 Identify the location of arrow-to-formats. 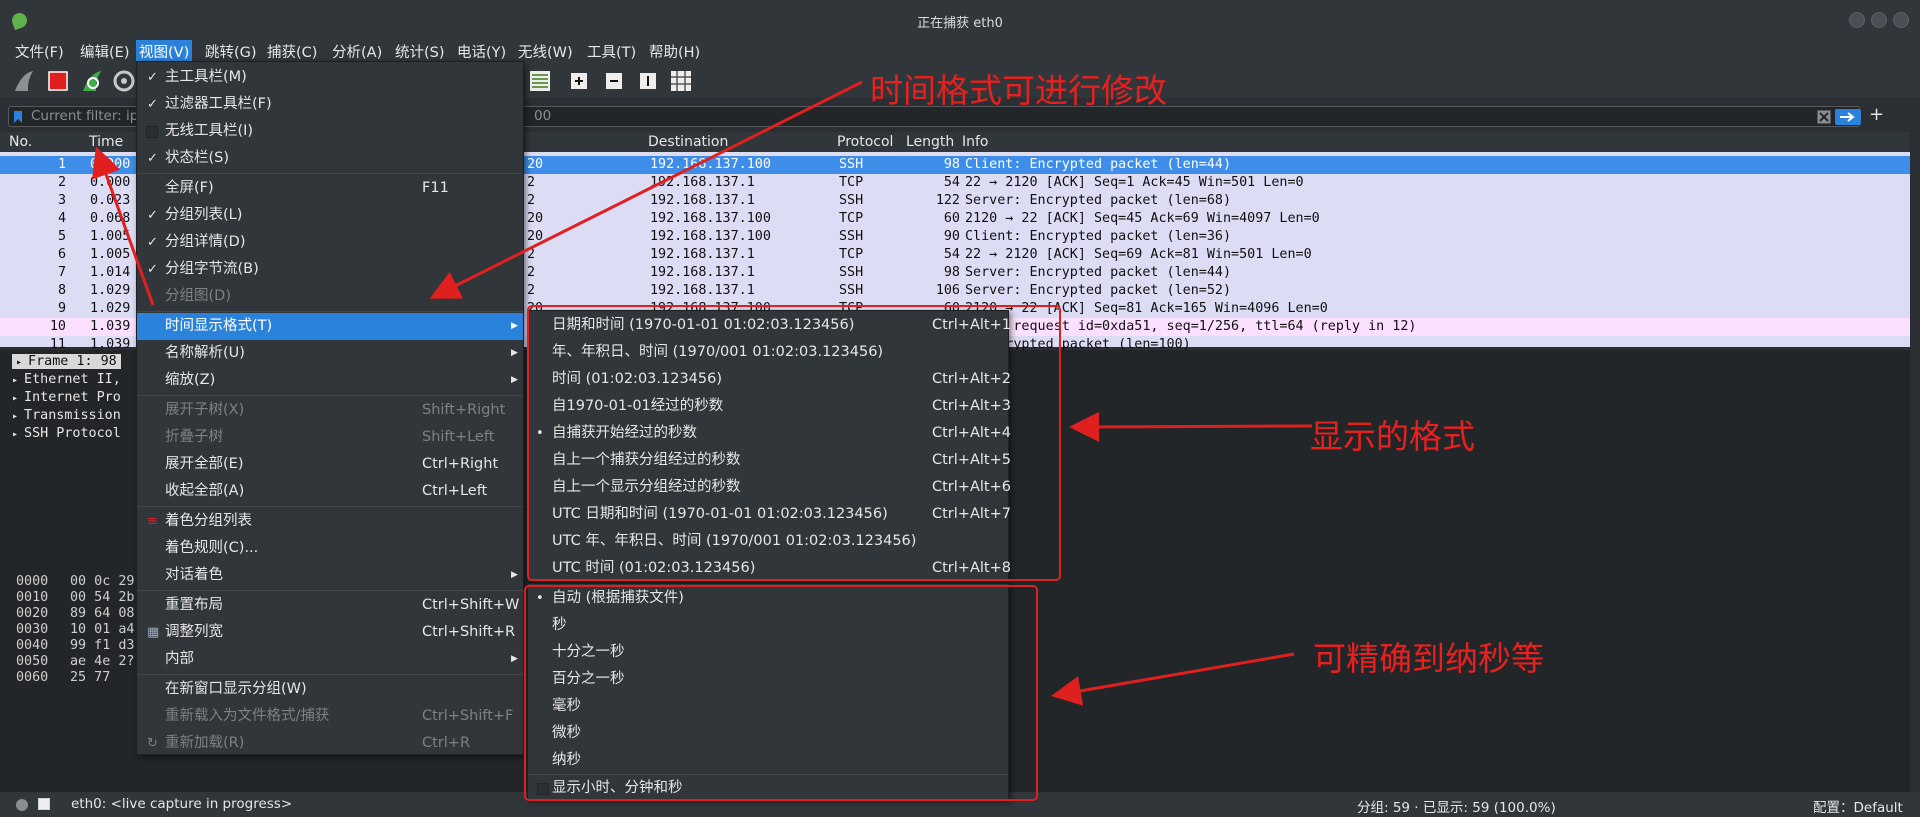
(1191, 426).